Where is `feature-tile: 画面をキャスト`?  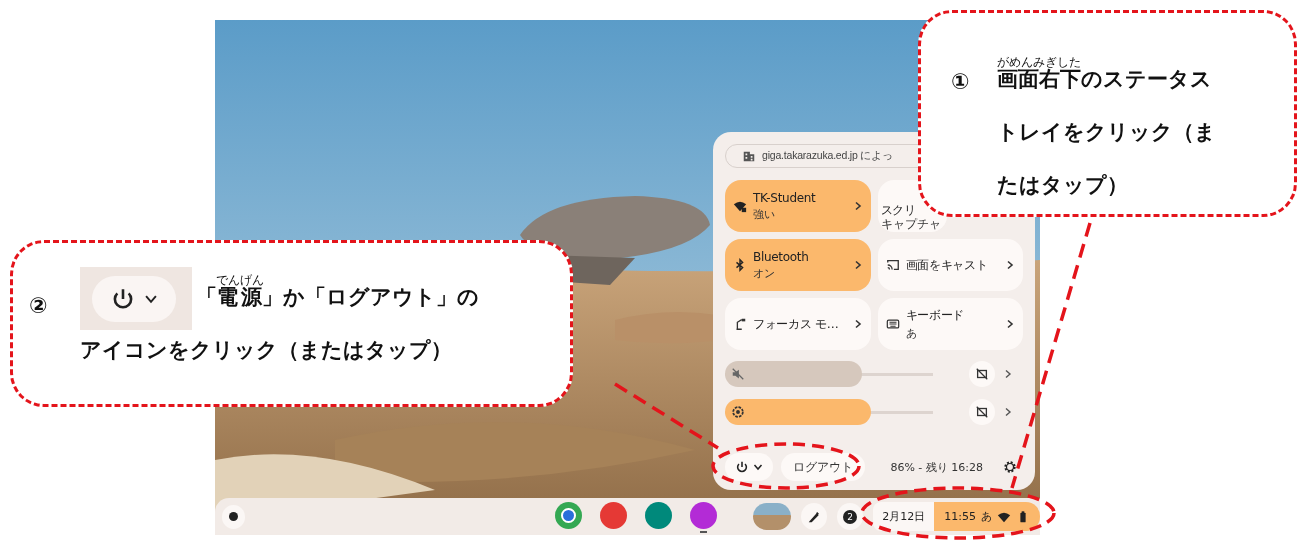
feature-tile: 画面をキャスト is located at coordinates (950, 265).